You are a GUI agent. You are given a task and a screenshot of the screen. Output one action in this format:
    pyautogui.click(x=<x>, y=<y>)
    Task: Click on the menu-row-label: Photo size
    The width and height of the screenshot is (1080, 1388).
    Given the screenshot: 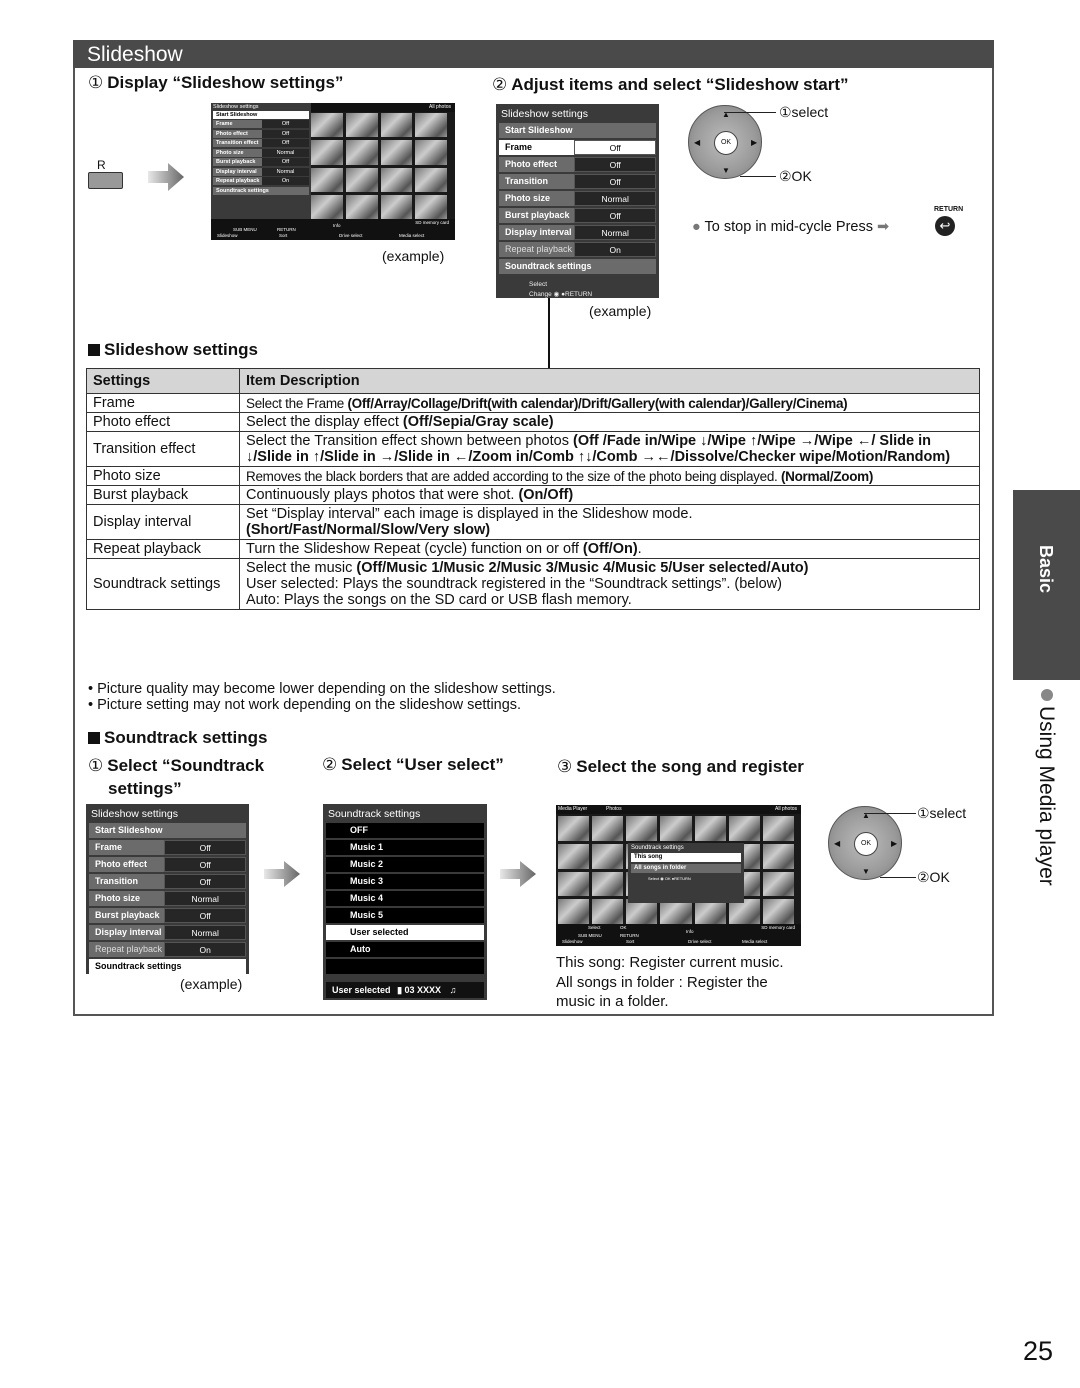 What is the action you would take?
    pyautogui.click(x=537, y=198)
    